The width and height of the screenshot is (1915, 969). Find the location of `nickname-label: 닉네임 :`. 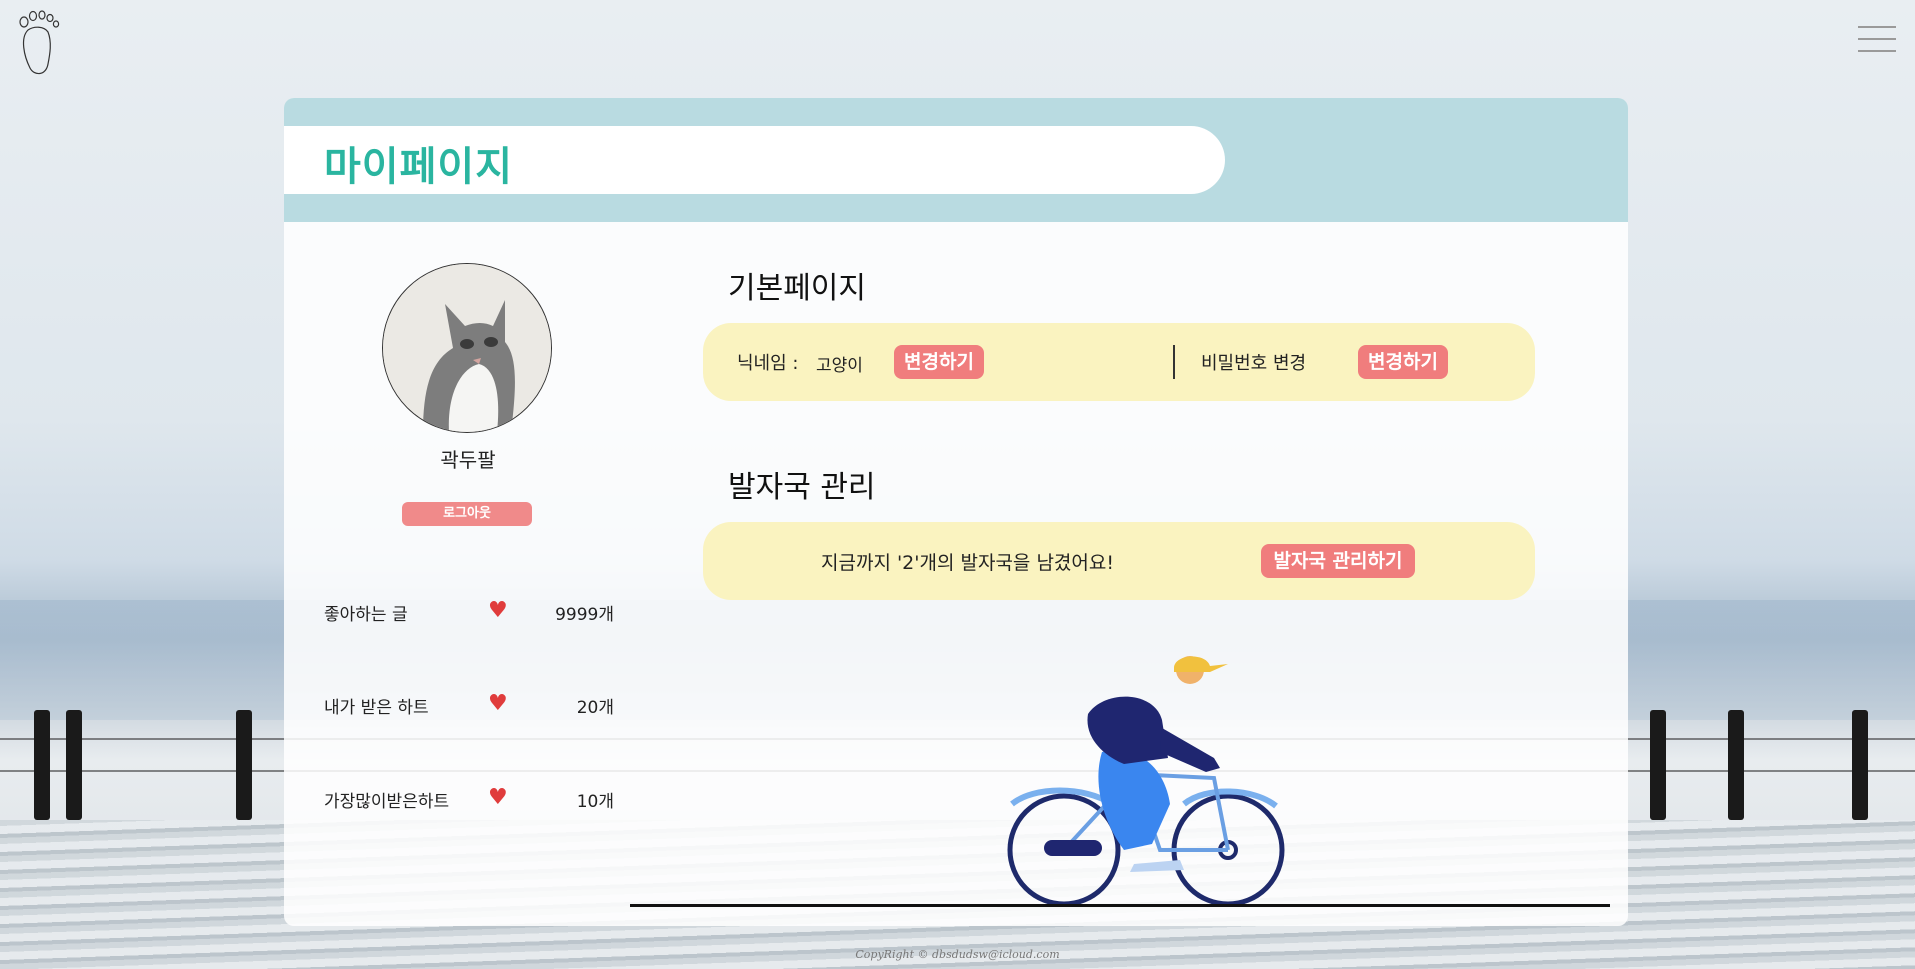

nickname-label: 닉네임 : is located at coordinates (768, 363).